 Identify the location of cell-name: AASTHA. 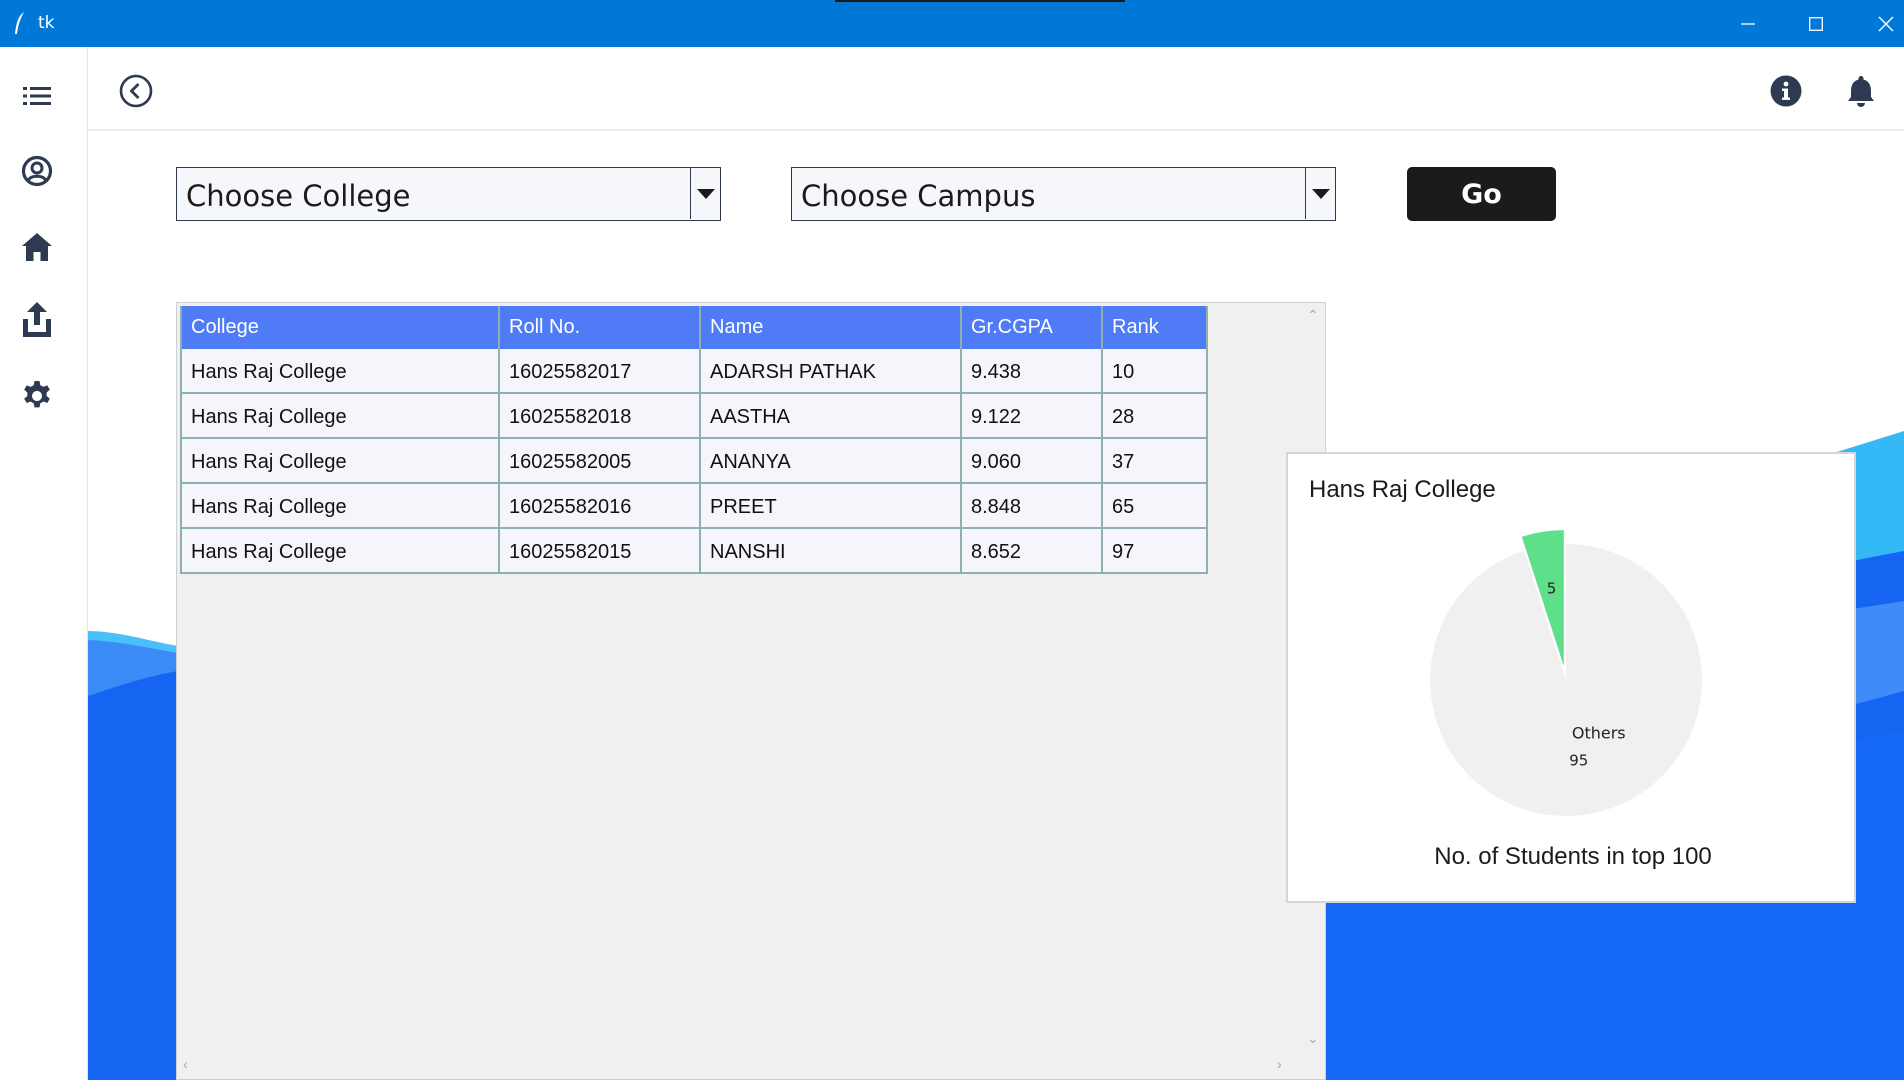
(831, 416).